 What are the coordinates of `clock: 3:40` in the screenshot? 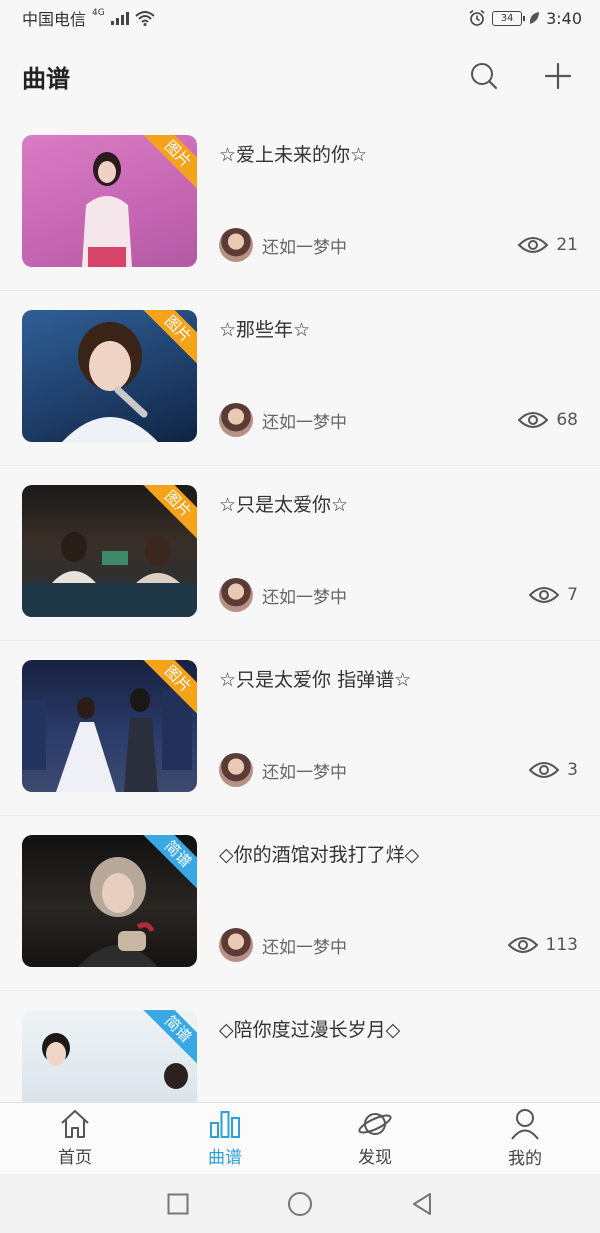 It's located at (564, 18).